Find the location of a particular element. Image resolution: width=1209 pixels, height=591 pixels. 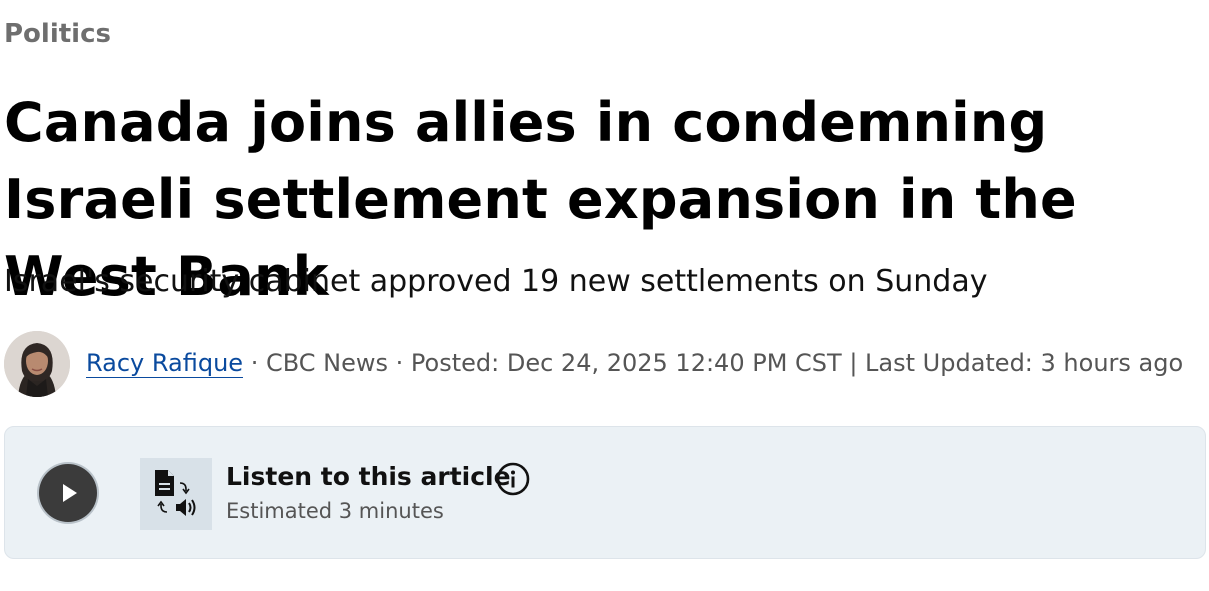

info-icon is located at coordinates (513, 479).